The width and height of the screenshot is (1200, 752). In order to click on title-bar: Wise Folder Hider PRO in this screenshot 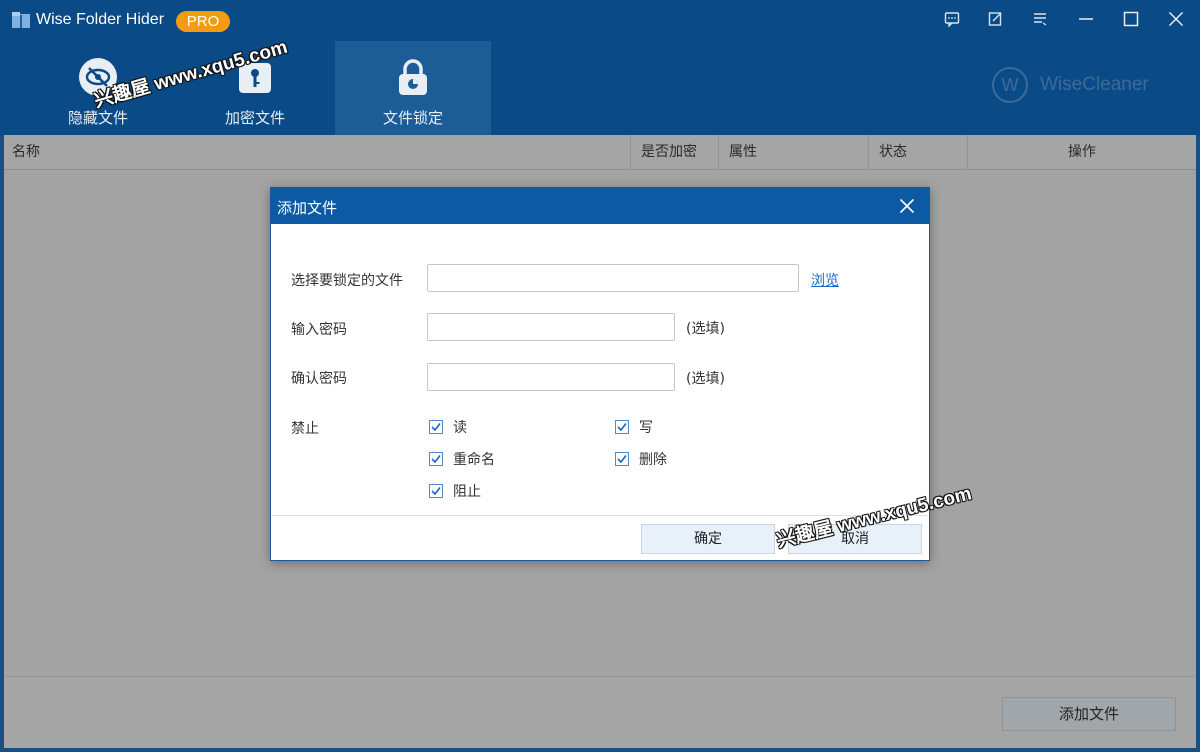, I will do `click(600, 20)`.